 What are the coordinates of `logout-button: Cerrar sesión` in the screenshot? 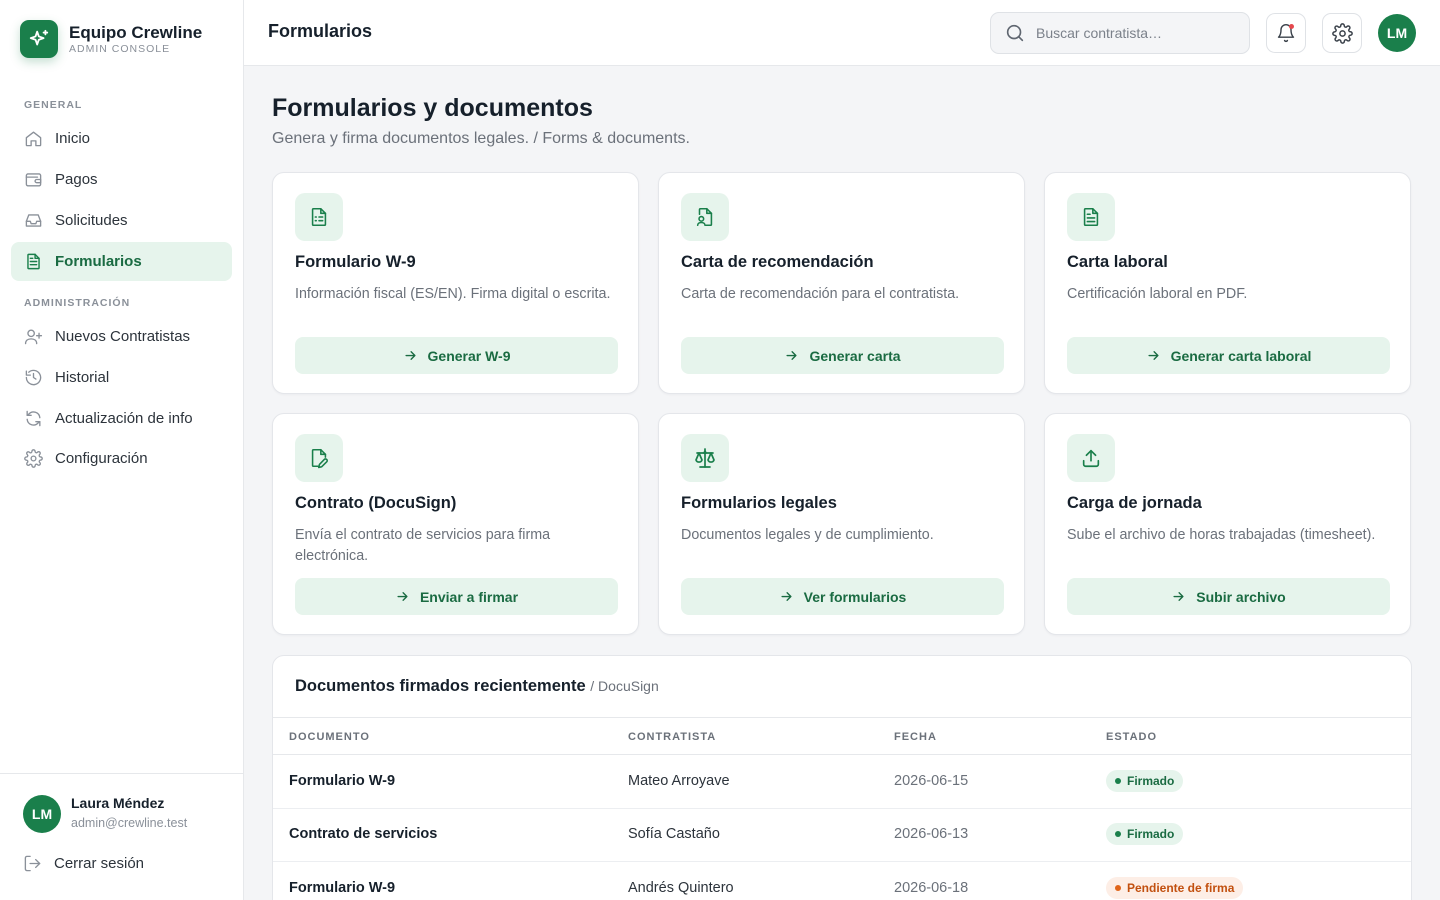 It's located at (83, 863).